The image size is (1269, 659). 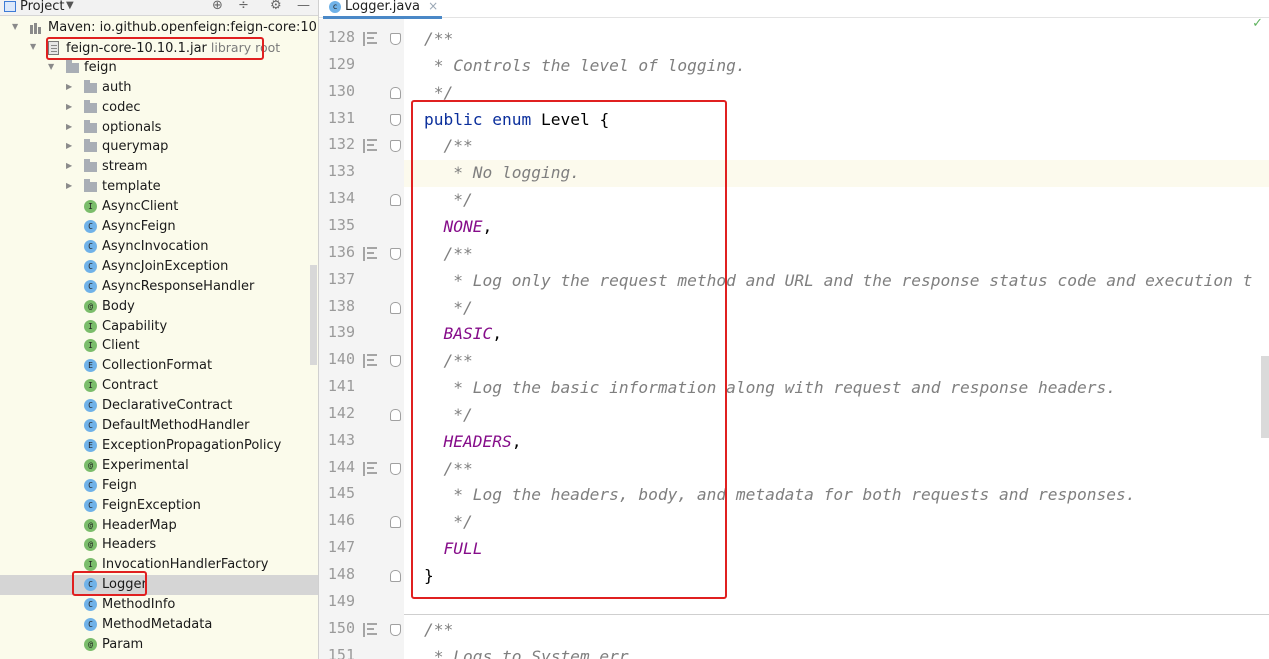 I want to click on tree-item-label: feign, so click(x=100, y=67).